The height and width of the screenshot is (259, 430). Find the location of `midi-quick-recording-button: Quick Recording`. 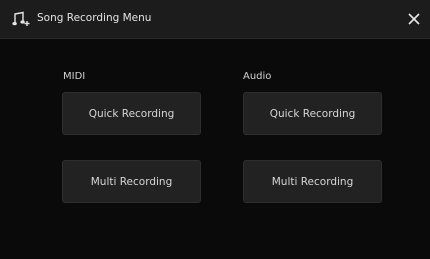

midi-quick-recording-button: Quick Recording is located at coordinates (131, 113).